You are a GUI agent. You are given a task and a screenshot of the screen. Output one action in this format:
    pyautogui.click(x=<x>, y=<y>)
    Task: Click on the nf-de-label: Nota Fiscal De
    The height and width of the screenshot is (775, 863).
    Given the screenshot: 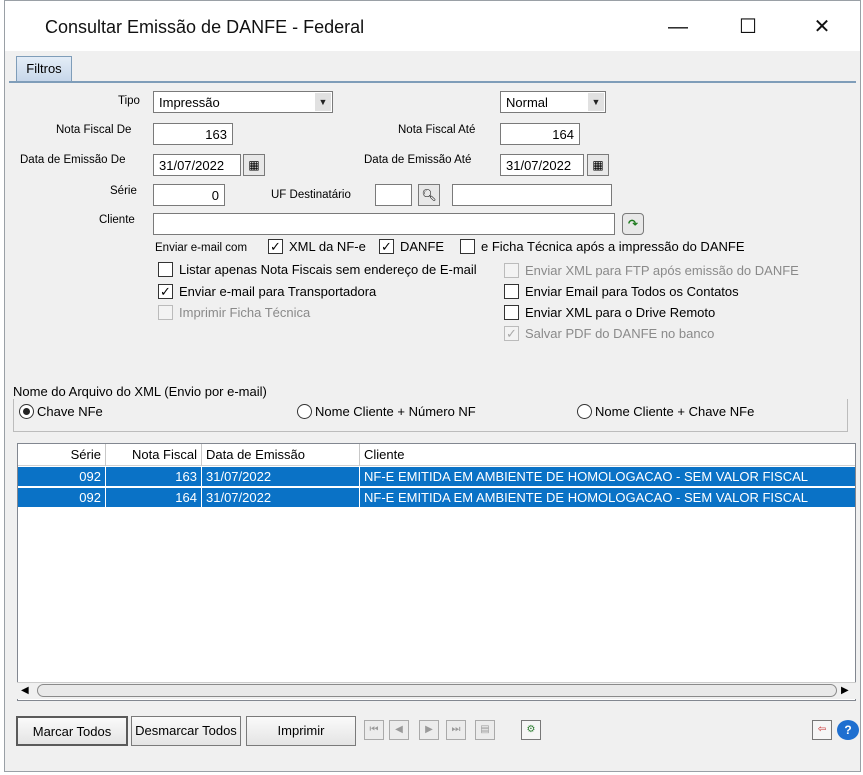 What is the action you would take?
    pyautogui.click(x=94, y=130)
    